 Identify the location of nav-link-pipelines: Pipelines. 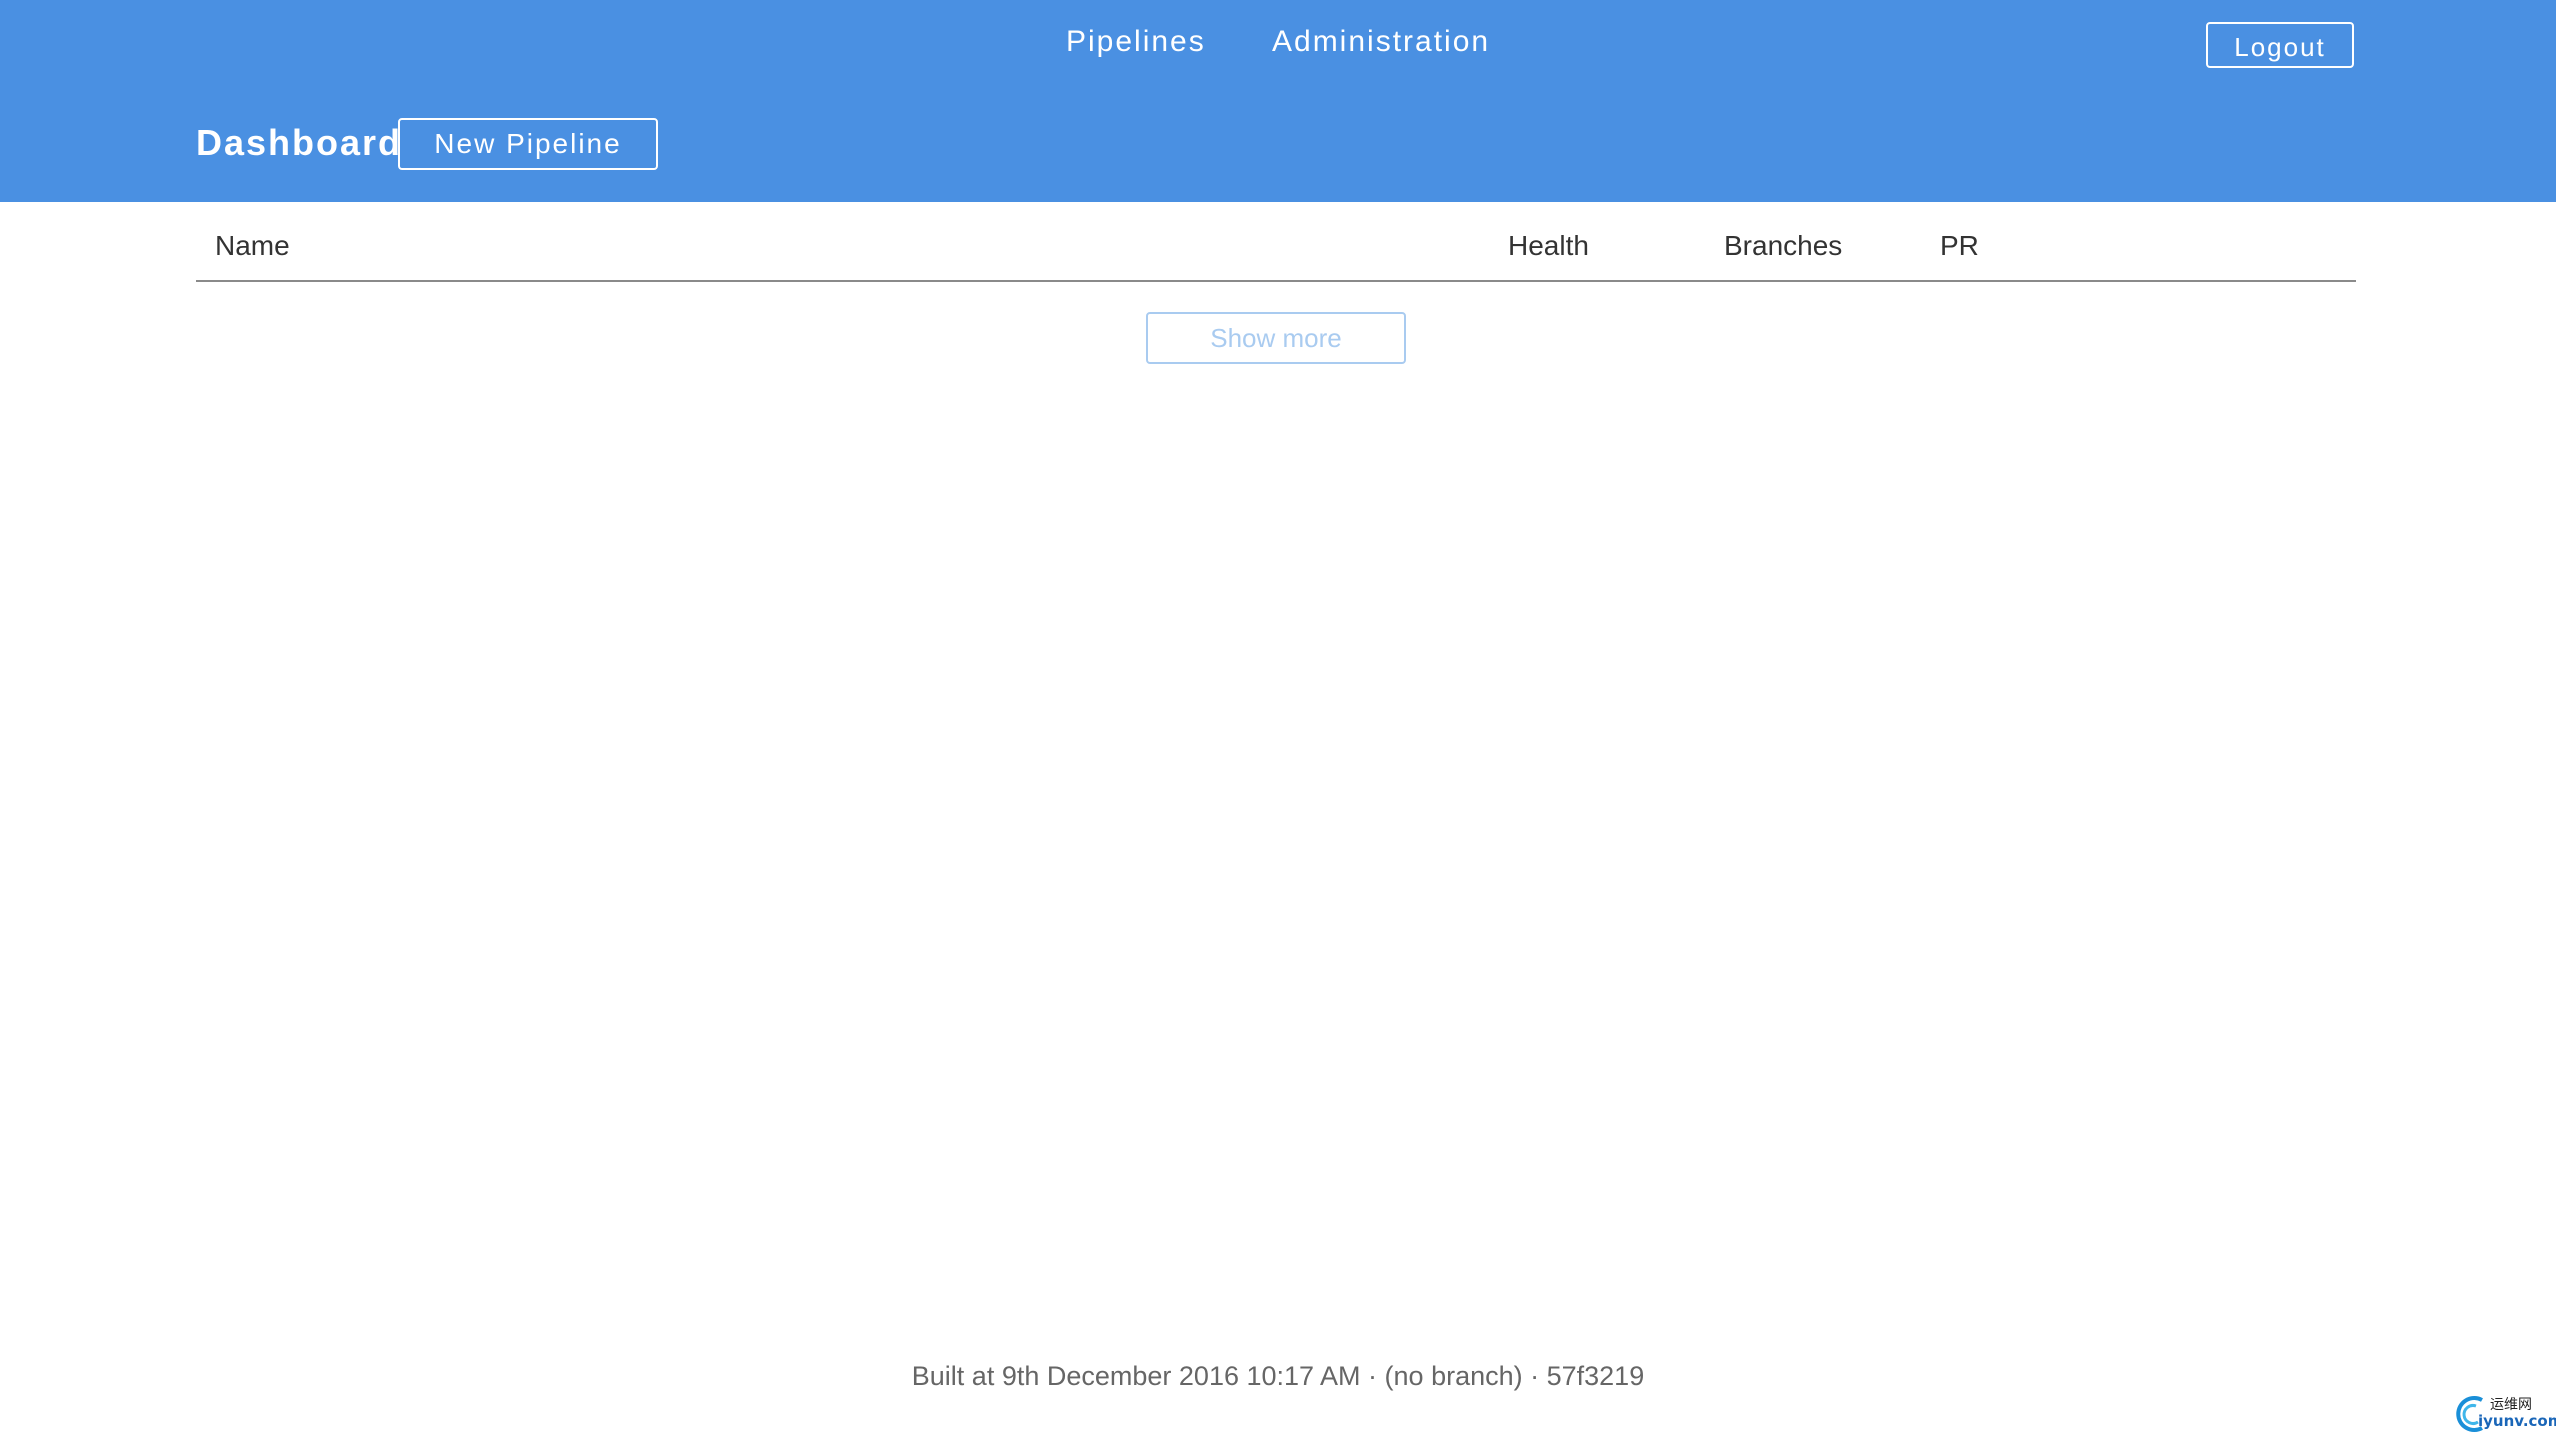
(1136, 42).